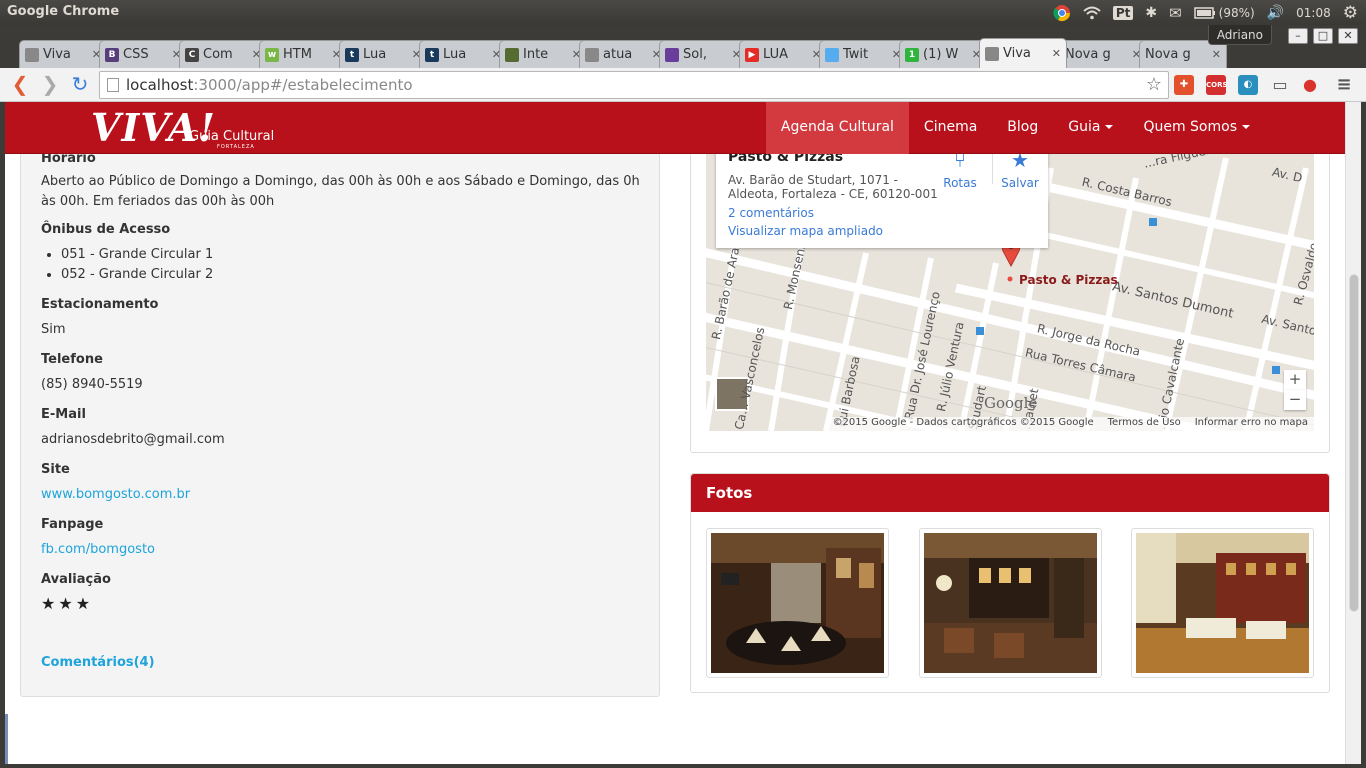  What do you see at coordinates (1323, 36) in the screenshot?
I see `maximize-button: □` at bounding box center [1323, 36].